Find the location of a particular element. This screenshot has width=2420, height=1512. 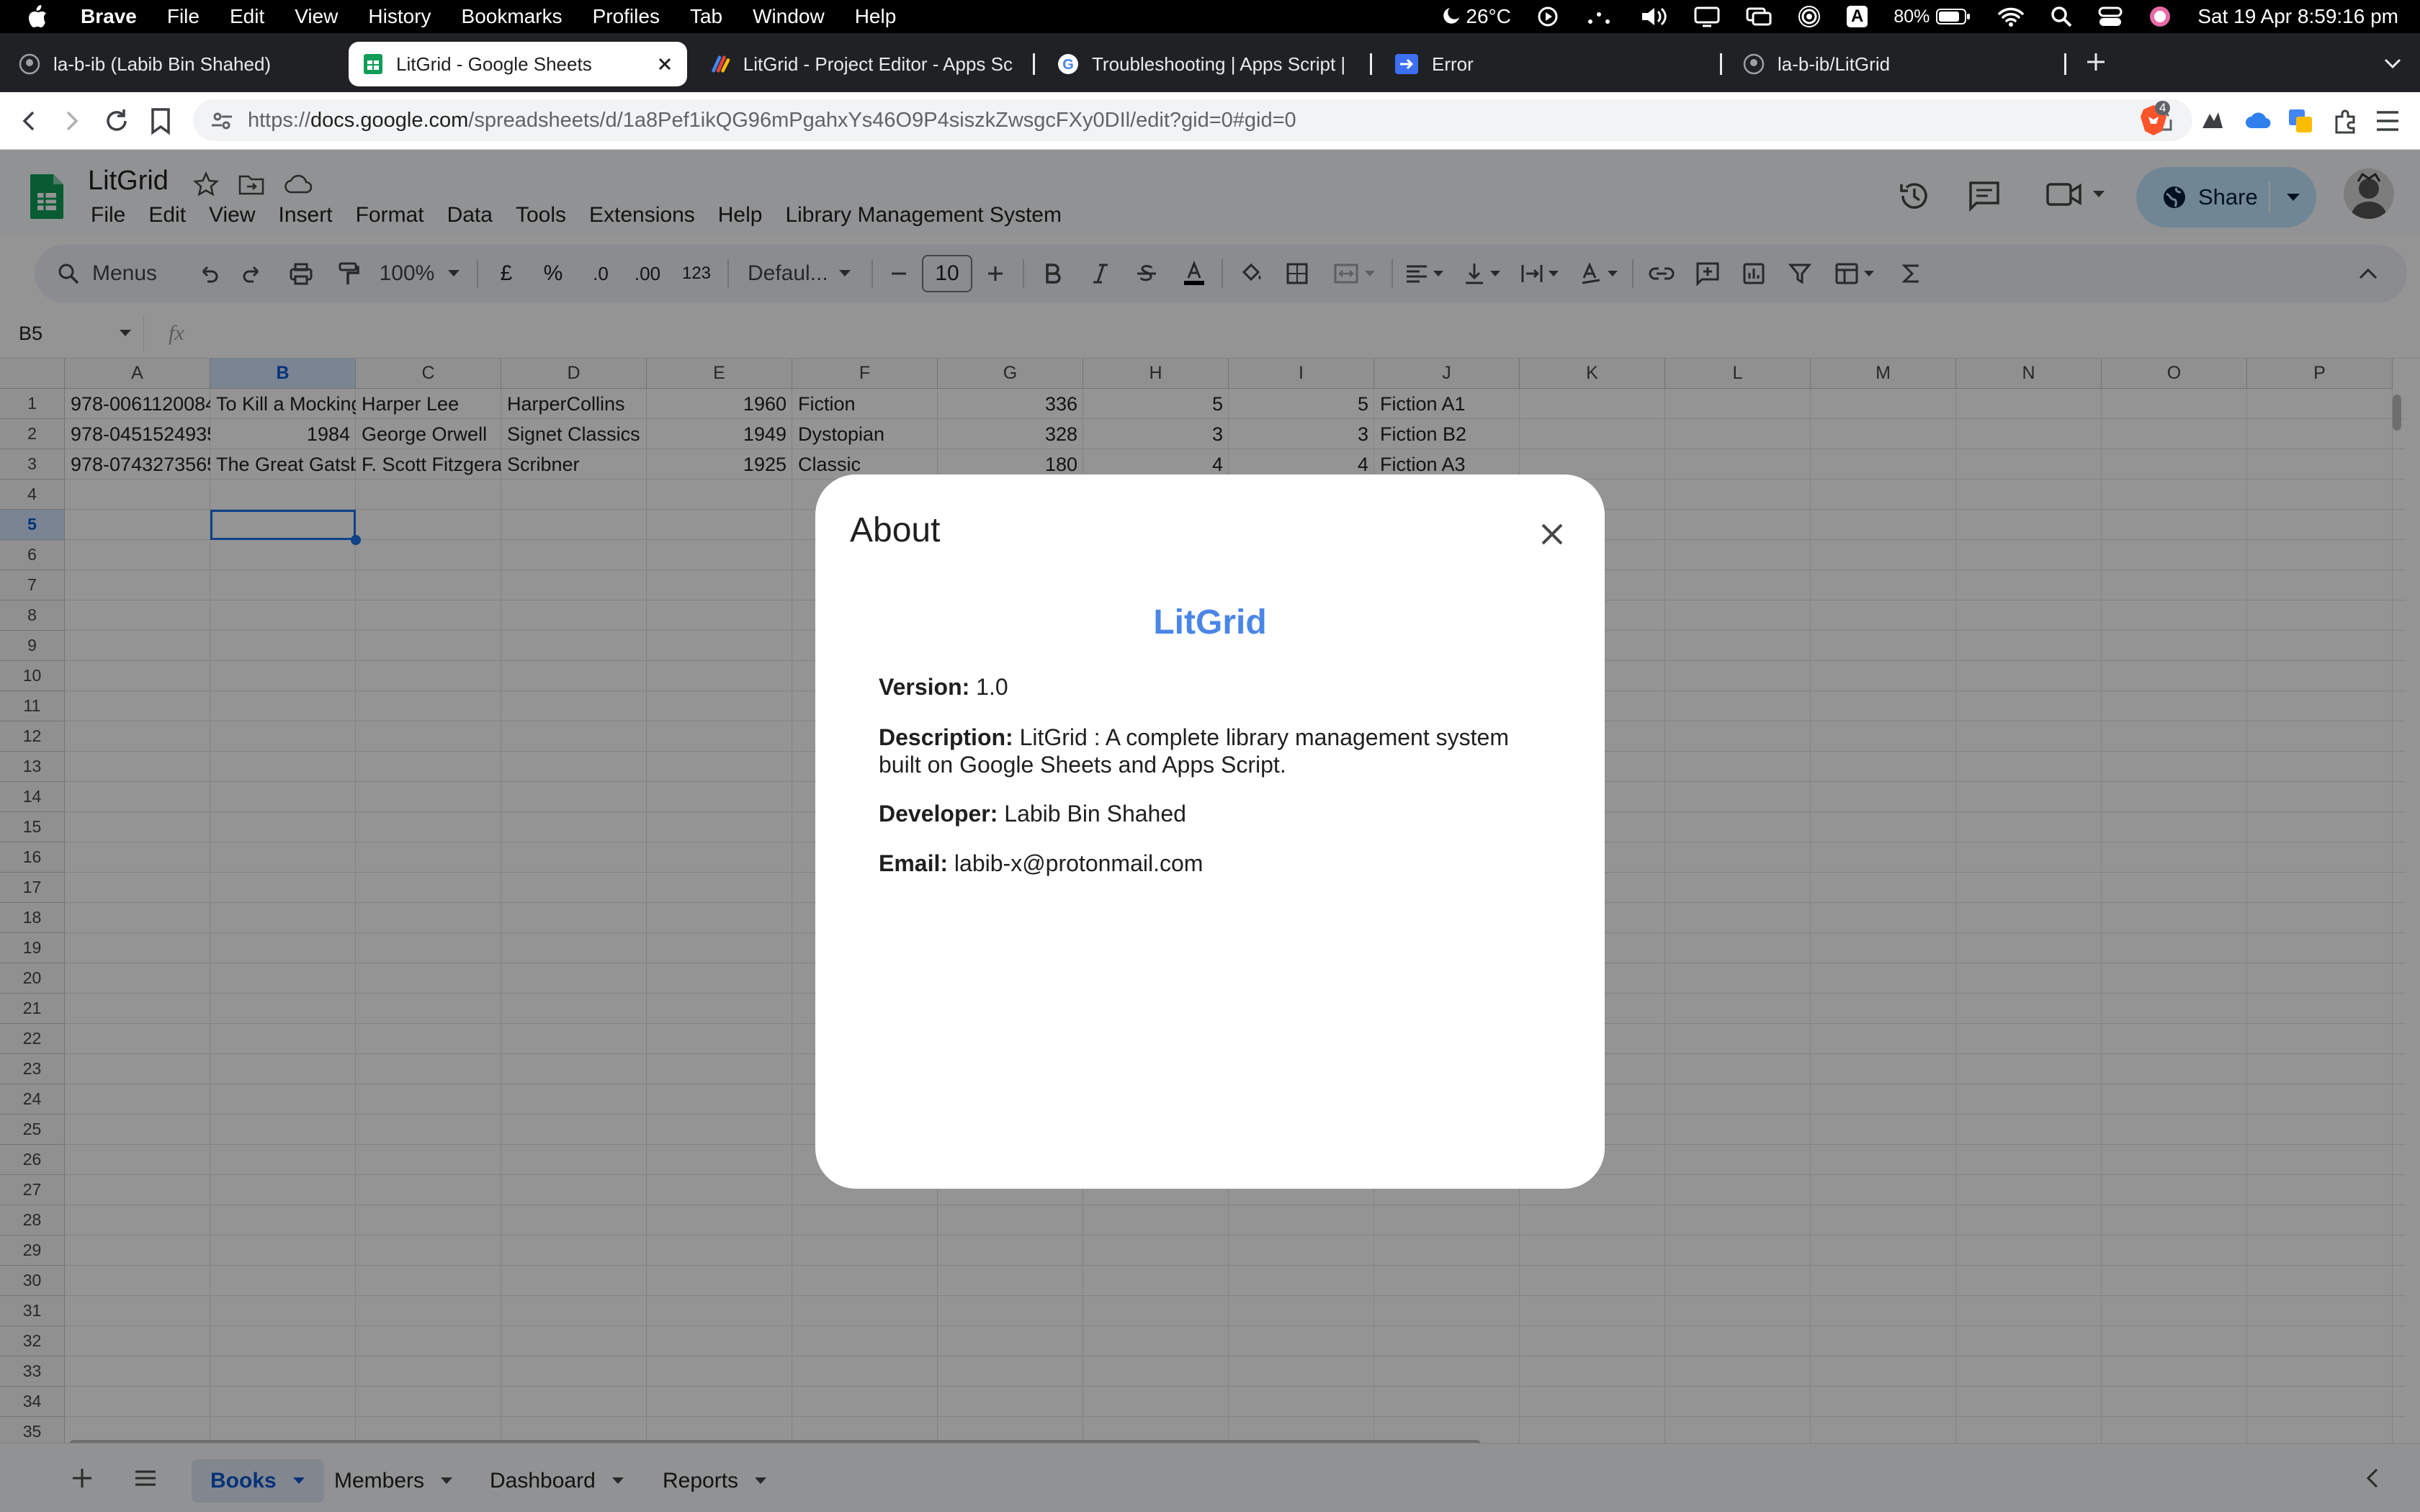

siri-icon is located at coordinates (2160, 16).